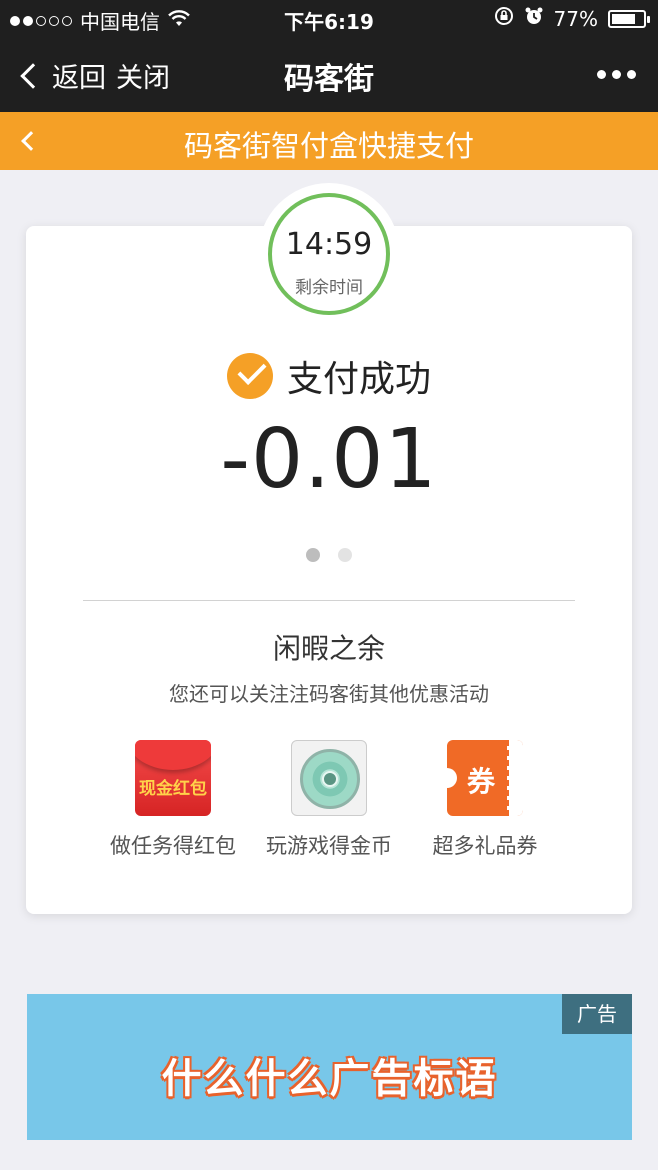 The width and height of the screenshot is (658, 1170). Describe the element at coordinates (623, 18) in the screenshot. I see `battery-fill` at that location.